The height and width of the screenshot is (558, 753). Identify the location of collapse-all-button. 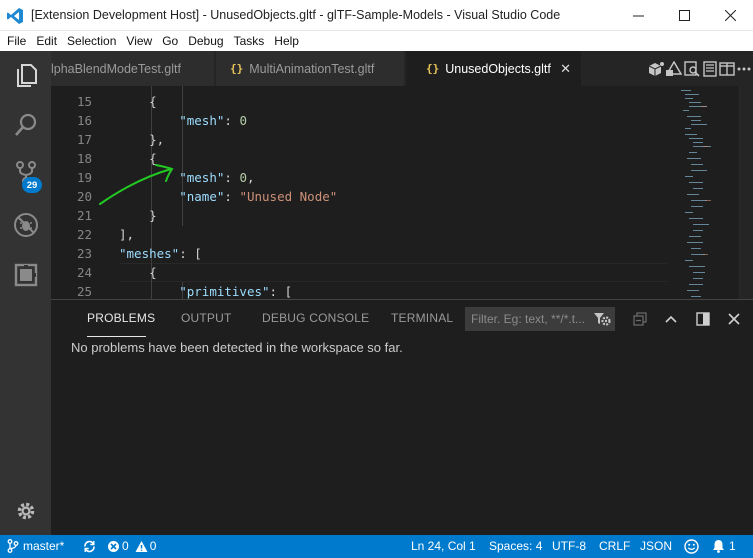
(640, 319).